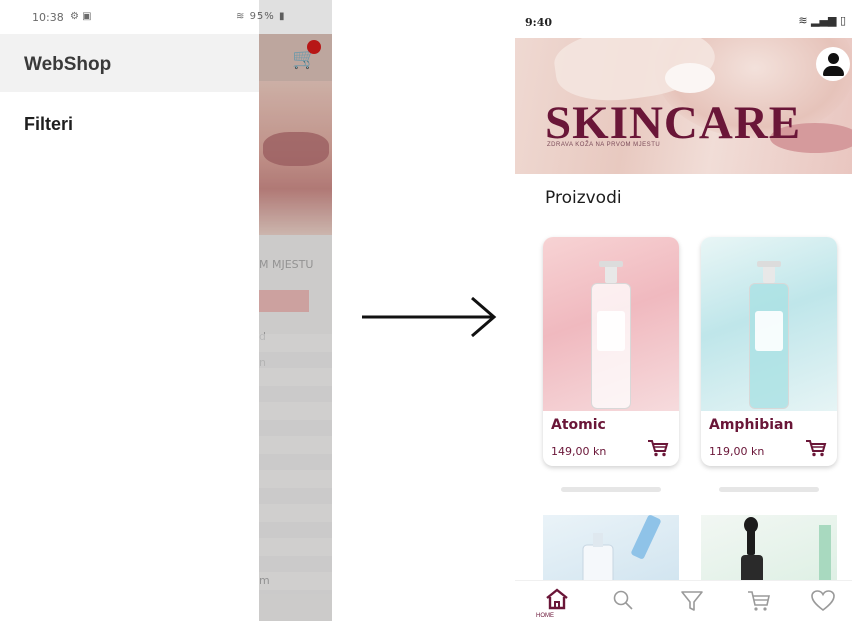  Describe the element at coordinates (604, 145) in the screenshot. I see `banner-subtitle: ZDRAVA KOŽA NA PRVOM MJESTU` at that location.